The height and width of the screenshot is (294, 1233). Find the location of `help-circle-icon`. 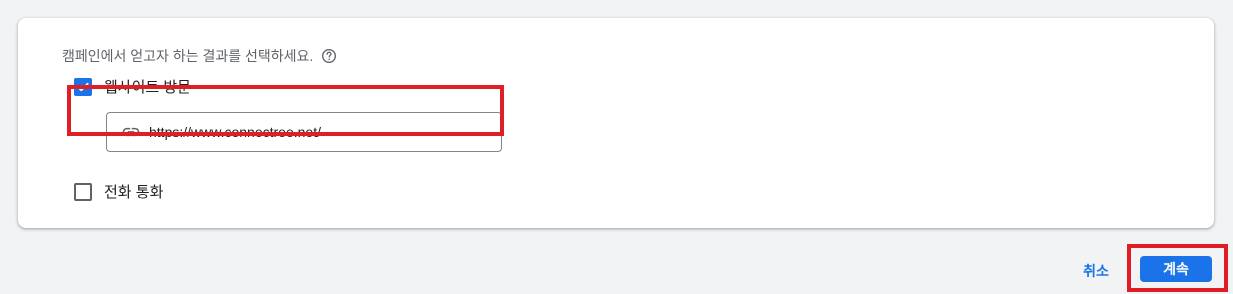

help-circle-icon is located at coordinates (329, 56).